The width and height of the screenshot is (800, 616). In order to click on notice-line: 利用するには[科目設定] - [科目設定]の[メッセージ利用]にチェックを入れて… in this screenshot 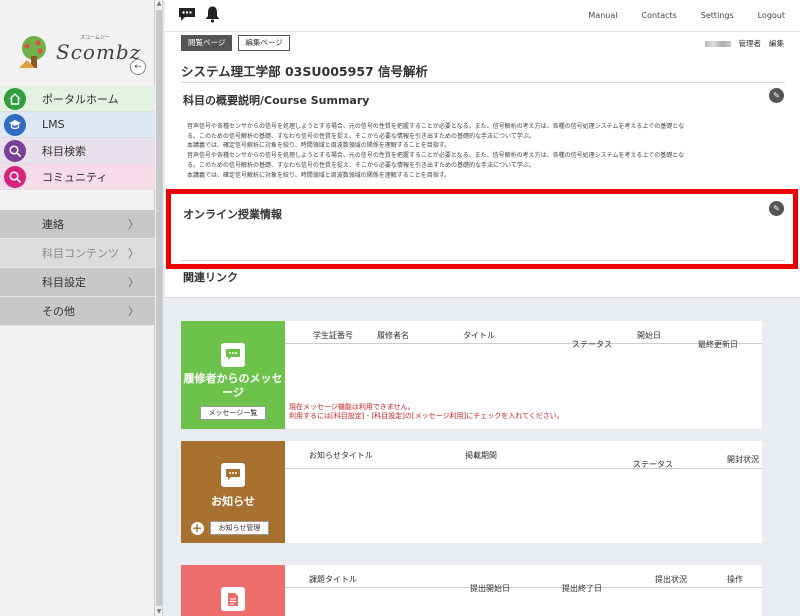, I will do `click(426, 416)`.